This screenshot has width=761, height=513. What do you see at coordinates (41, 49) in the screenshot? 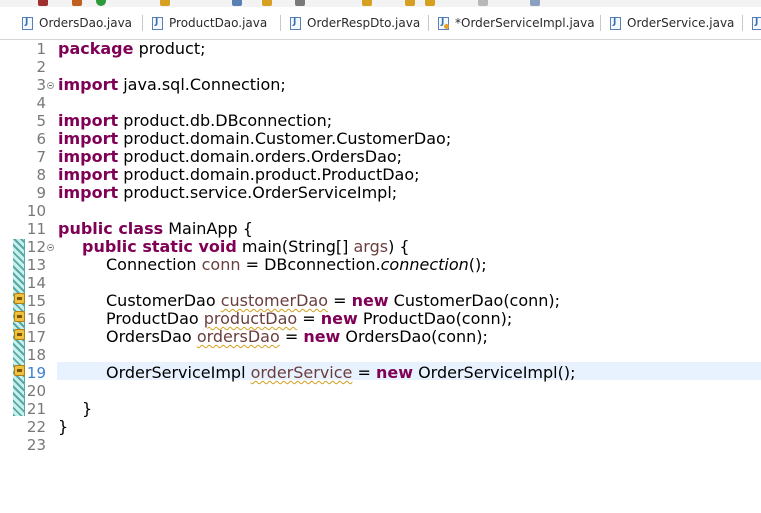
I see `line-number: 1` at bounding box center [41, 49].